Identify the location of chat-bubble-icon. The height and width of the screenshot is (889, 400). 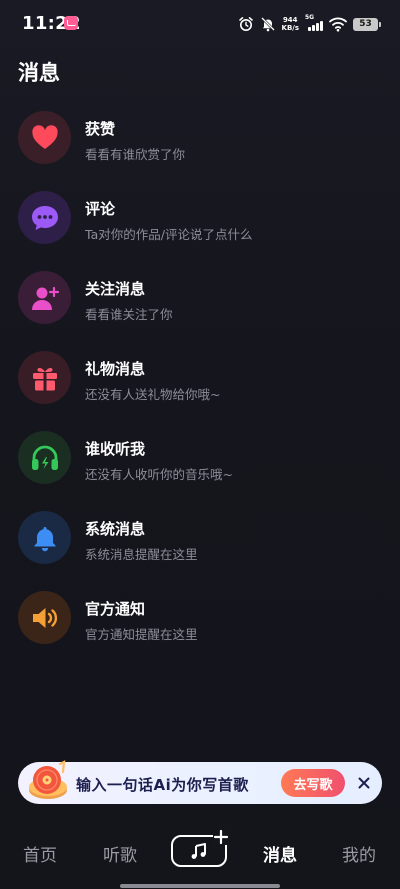
(44, 217).